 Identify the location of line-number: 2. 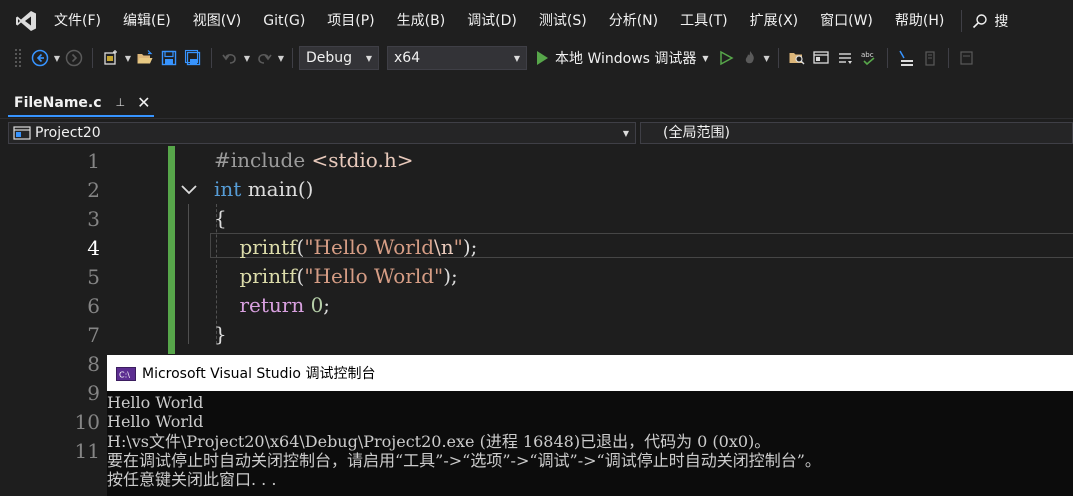
(93, 190).